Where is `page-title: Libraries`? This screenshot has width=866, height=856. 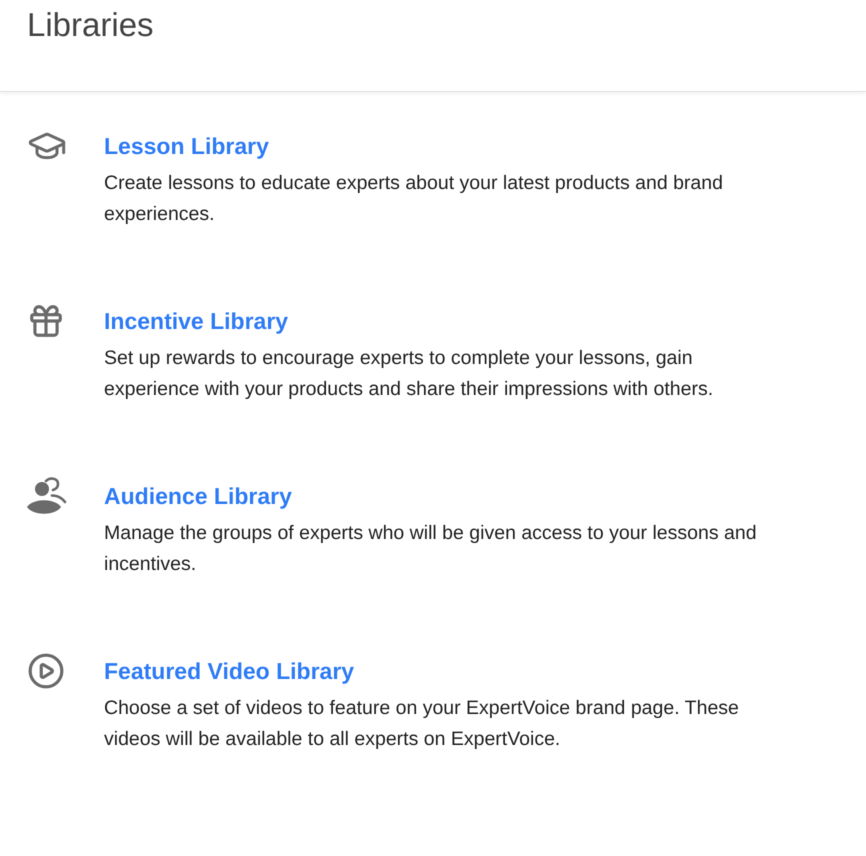 page-title: Libraries is located at coordinates (90, 25).